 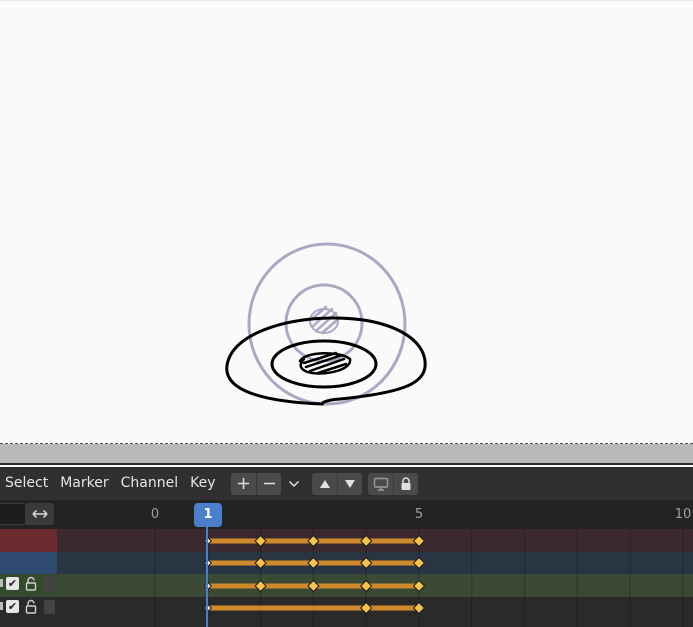 I want to click on area-divider, so click(x=346, y=454).